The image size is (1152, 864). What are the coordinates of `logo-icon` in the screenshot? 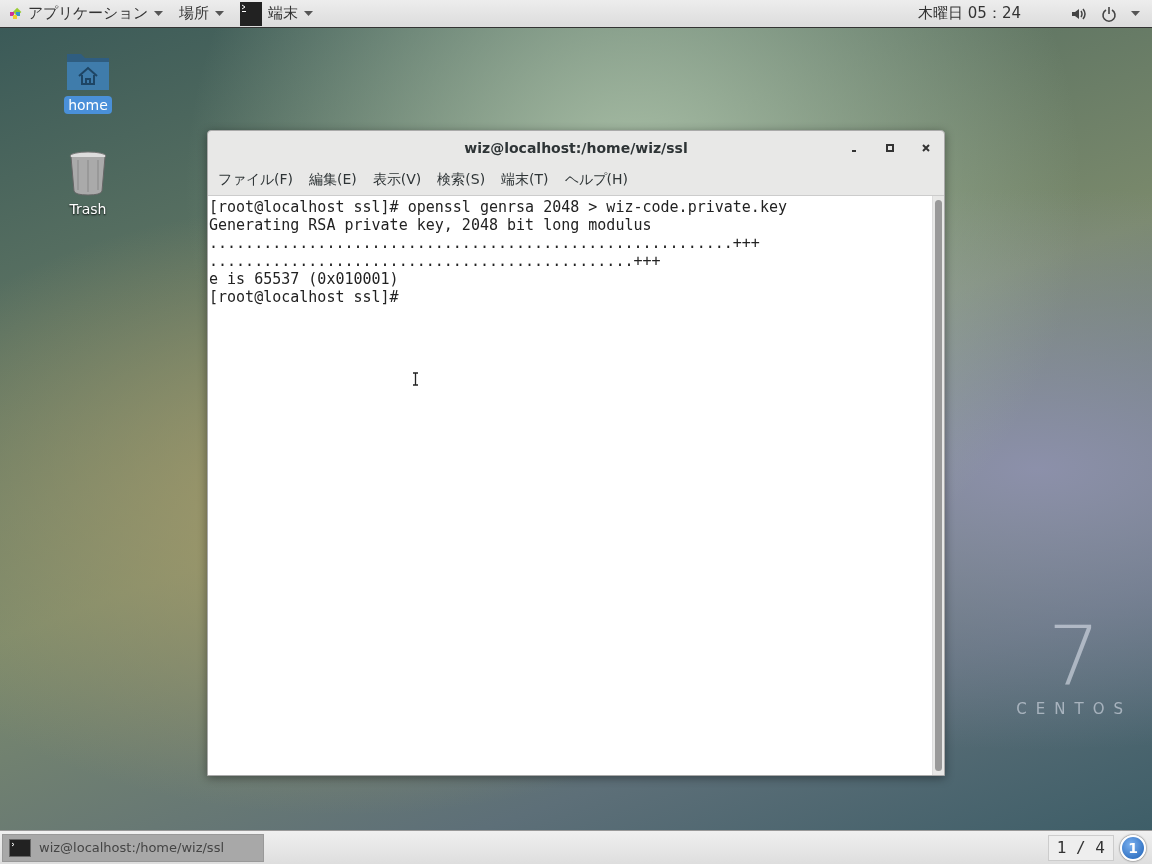 It's located at (15, 13).